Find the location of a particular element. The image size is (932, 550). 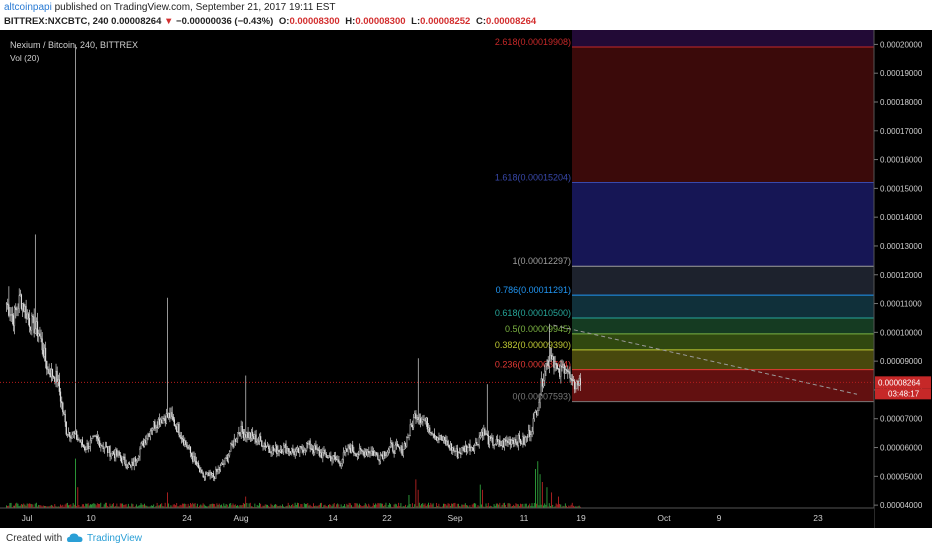

tradingview-brand: TradingView is located at coordinates (114, 538).